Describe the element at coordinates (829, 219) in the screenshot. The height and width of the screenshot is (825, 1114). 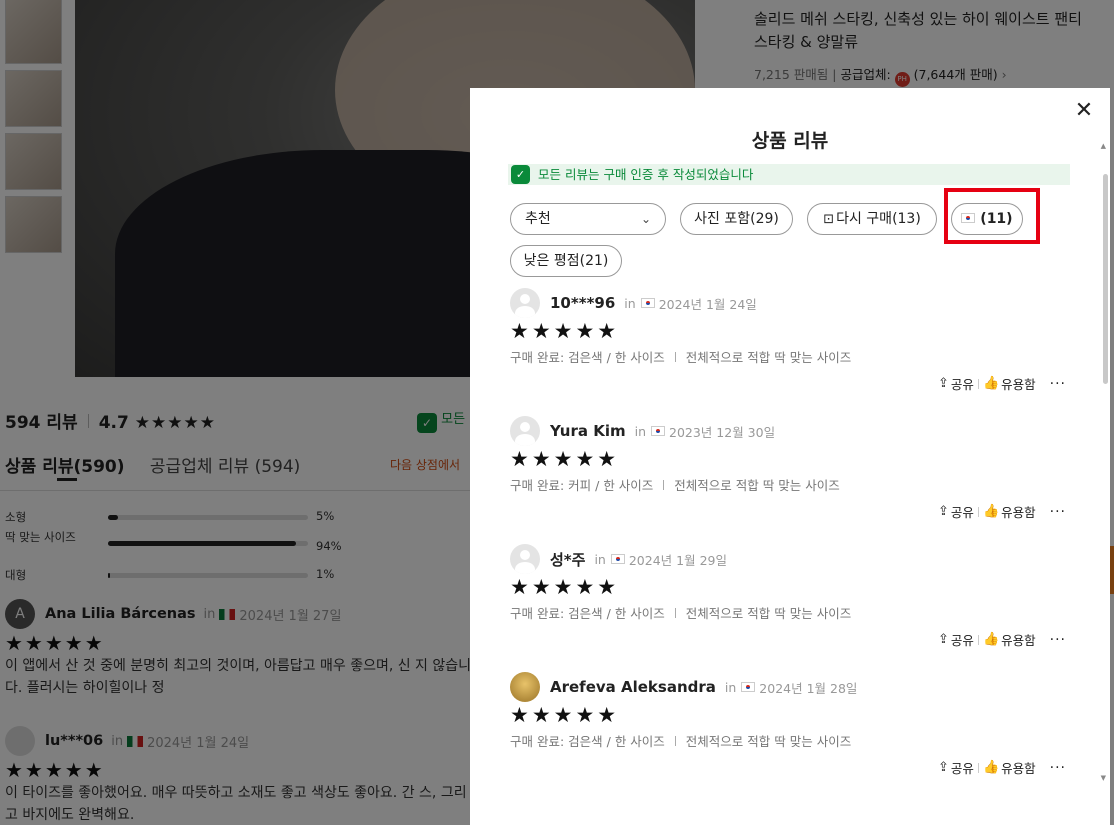
I see `bag-icon: ⊡` at that location.